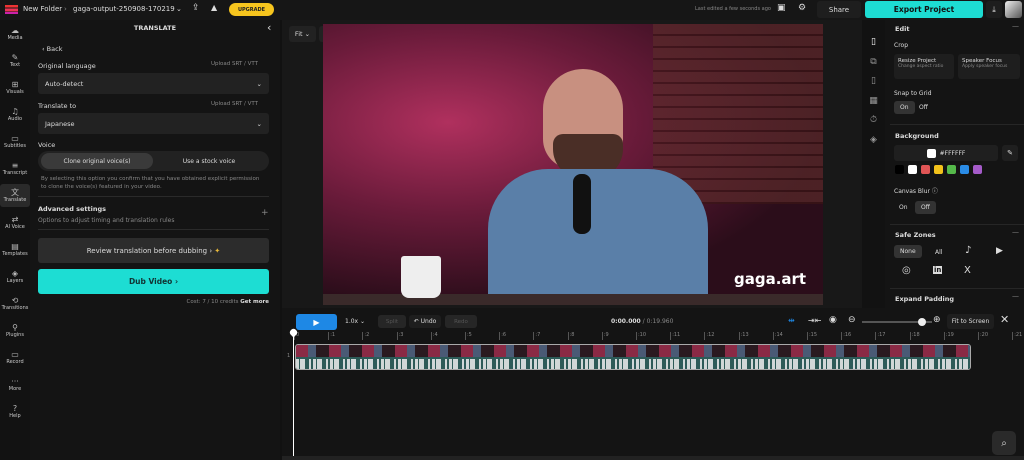  I want to click on rail-item-audio: ♫ Audio, so click(15, 114).